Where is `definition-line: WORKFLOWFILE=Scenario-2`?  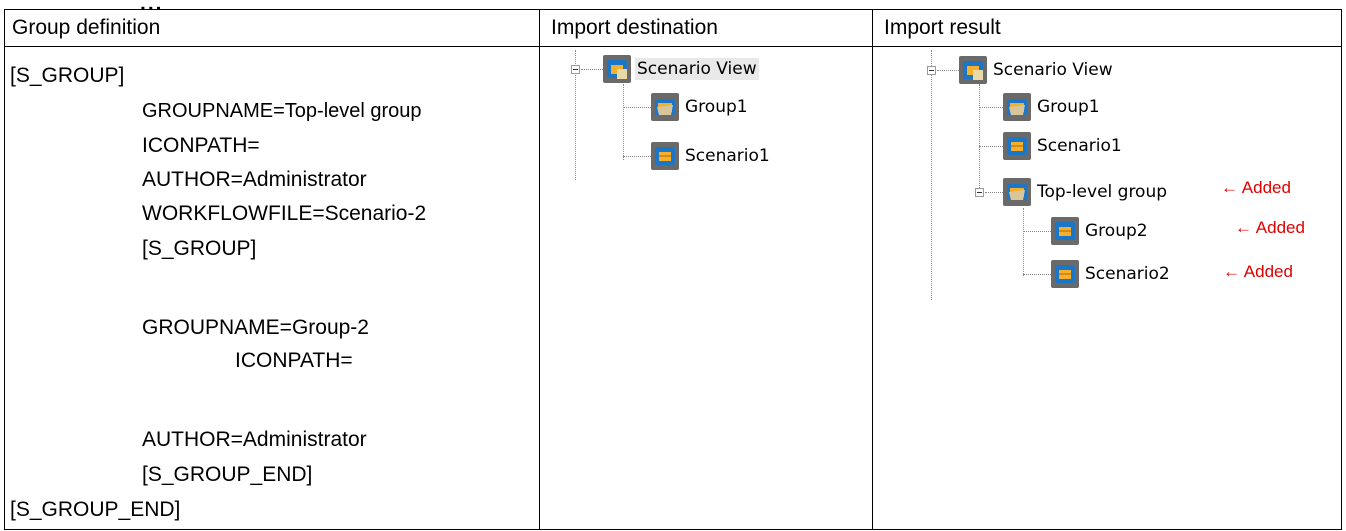
definition-line: WORKFLOWFILE=Scenario-2 is located at coordinates (284, 213).